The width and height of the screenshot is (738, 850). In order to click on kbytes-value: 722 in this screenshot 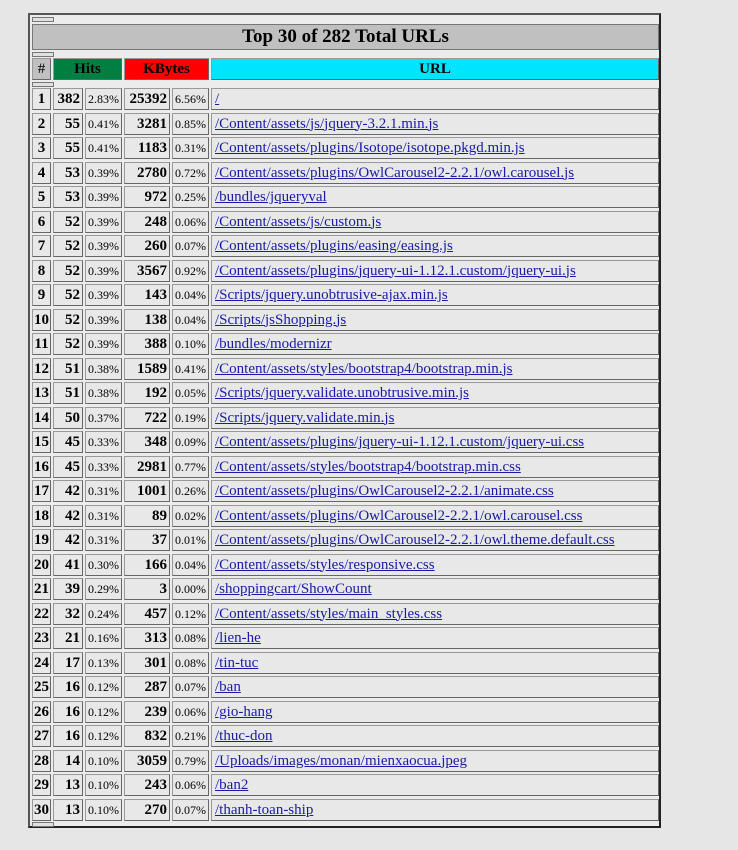, I will do `click(147, 417)`.